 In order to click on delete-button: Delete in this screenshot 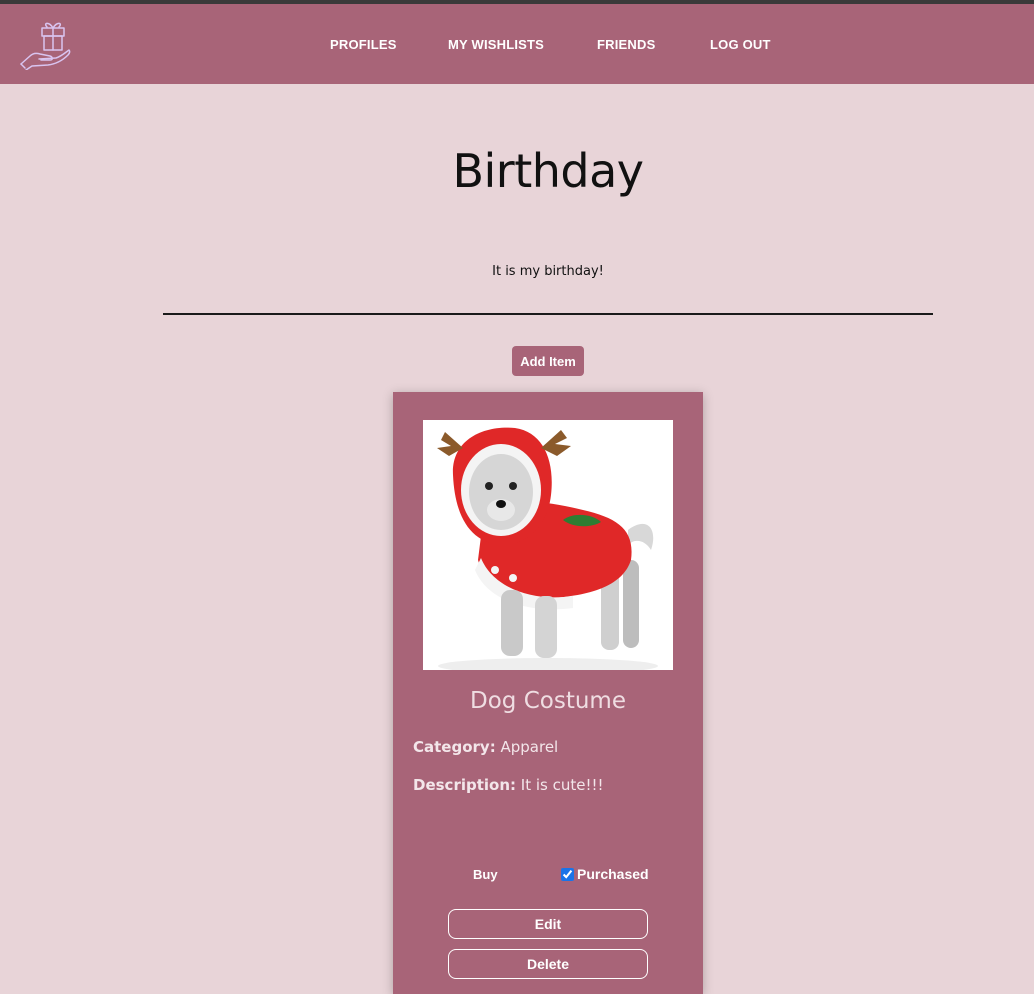, I will do `click(548, 964)`.